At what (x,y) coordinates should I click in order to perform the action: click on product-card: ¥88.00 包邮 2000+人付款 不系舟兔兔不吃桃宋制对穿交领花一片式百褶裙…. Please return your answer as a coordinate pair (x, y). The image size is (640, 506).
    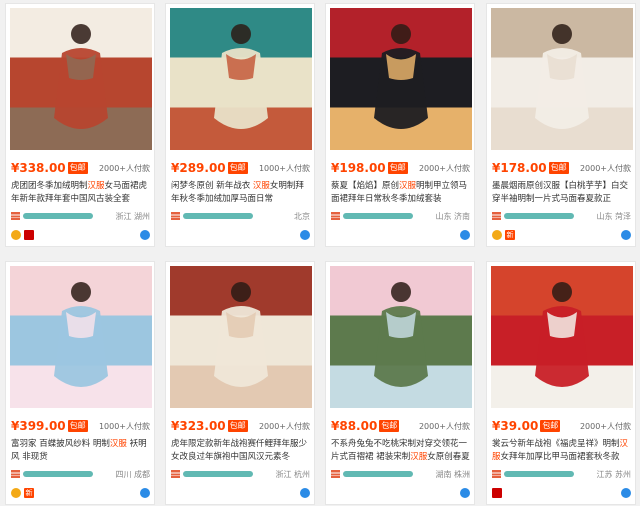
    Looking at the image, I should click on (400, 383).